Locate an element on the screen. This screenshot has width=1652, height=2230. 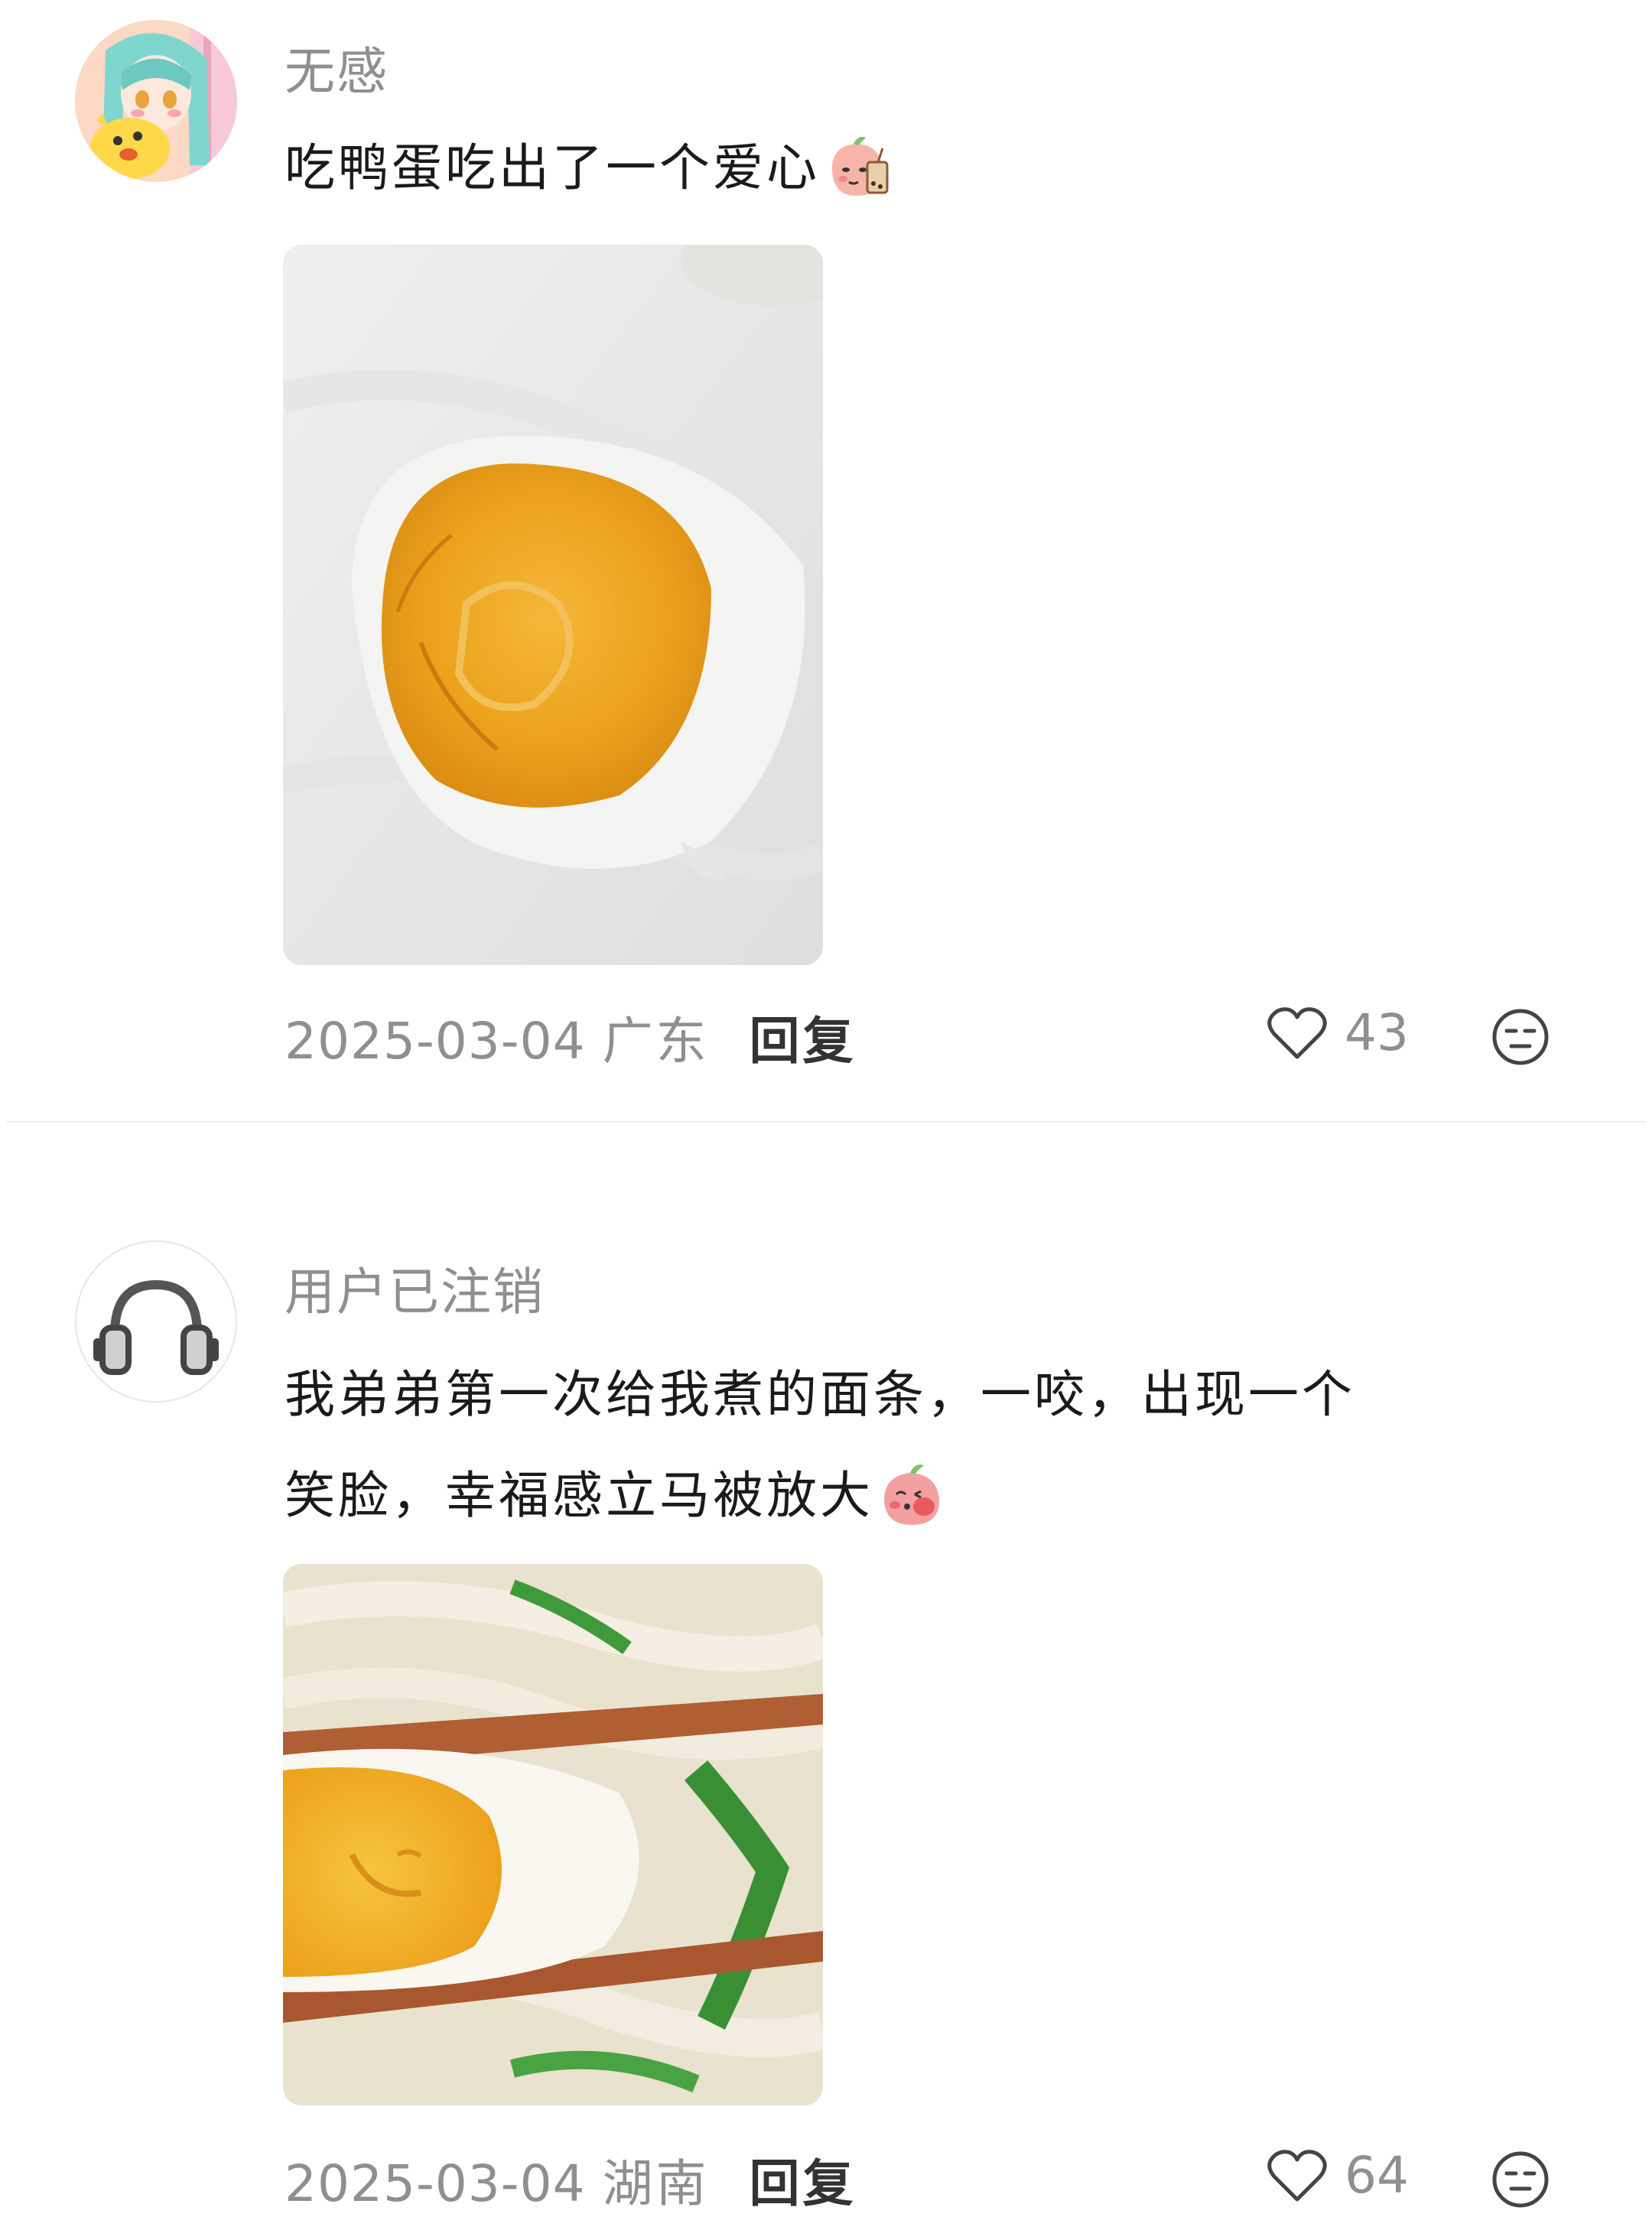
comment-text-line: 笑脸，幸福感立马被放大 is located at coordinates (919, 1495).